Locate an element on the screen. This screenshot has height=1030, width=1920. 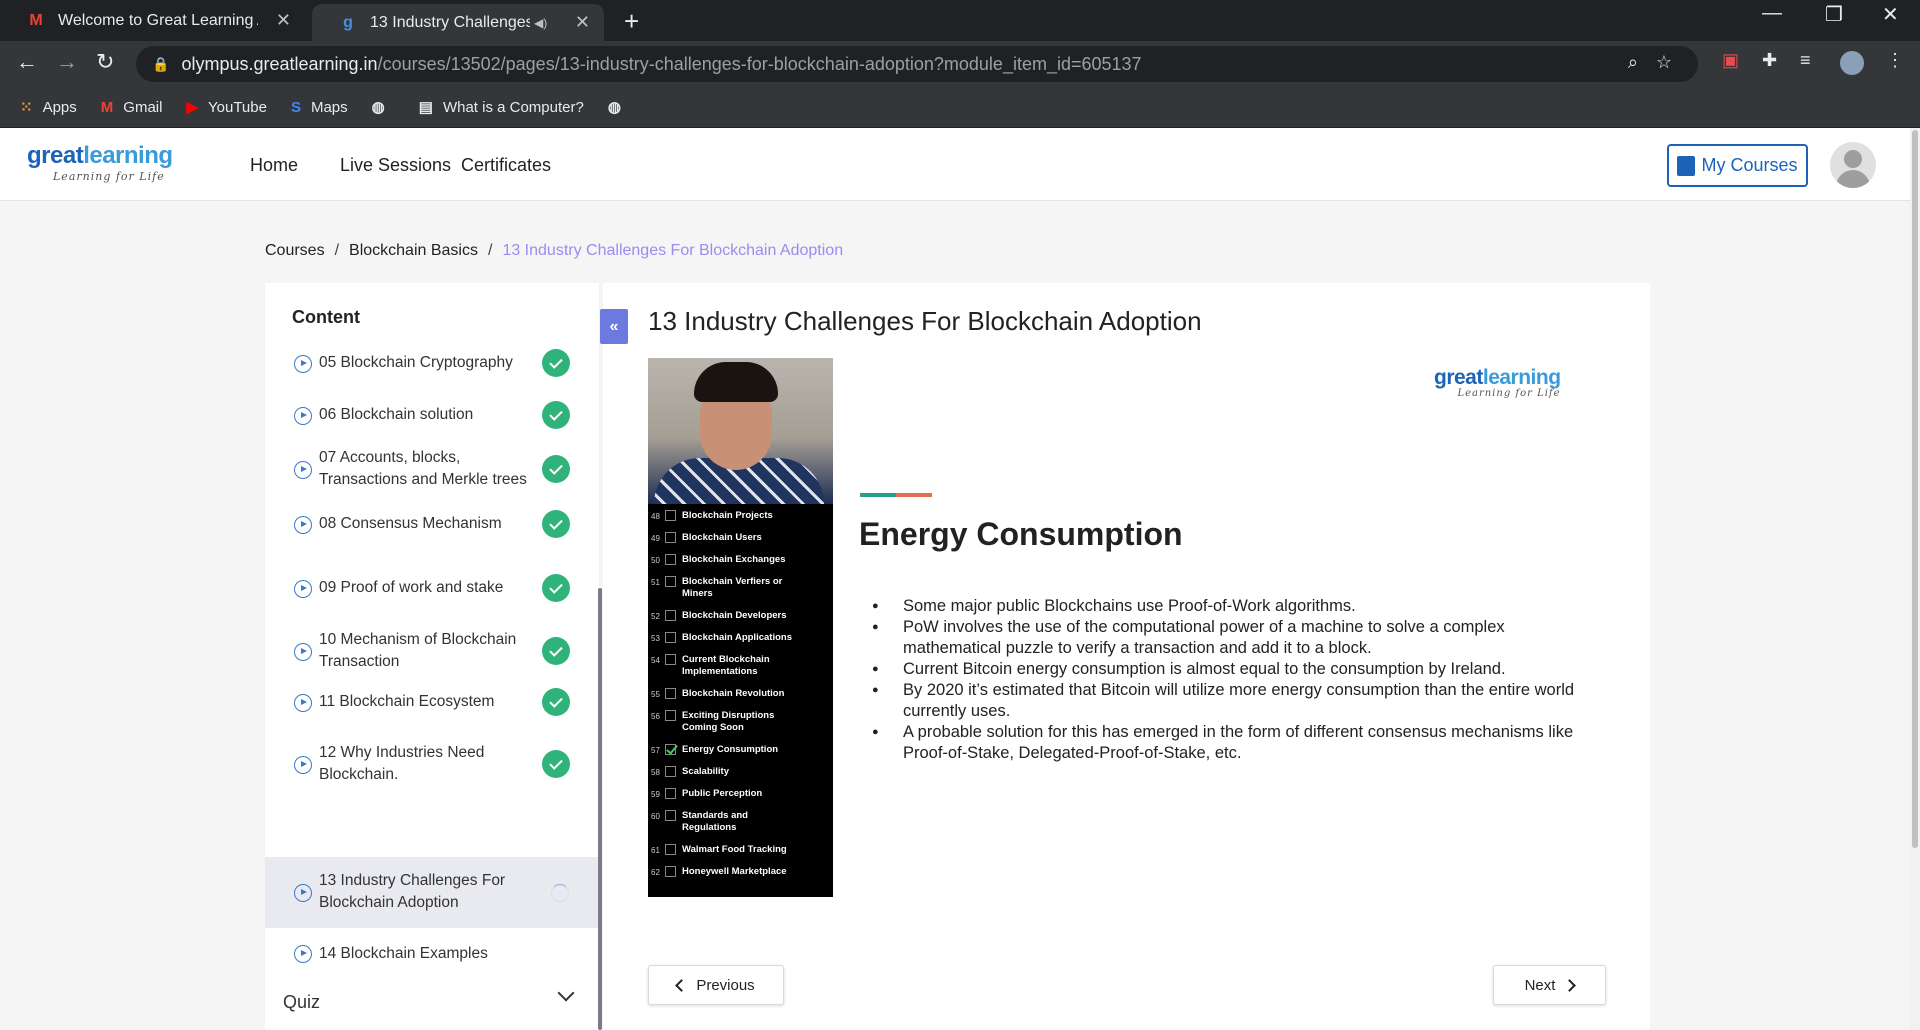
chapter-label: Blockchain Exchanges is located at coordinates (734, 559).